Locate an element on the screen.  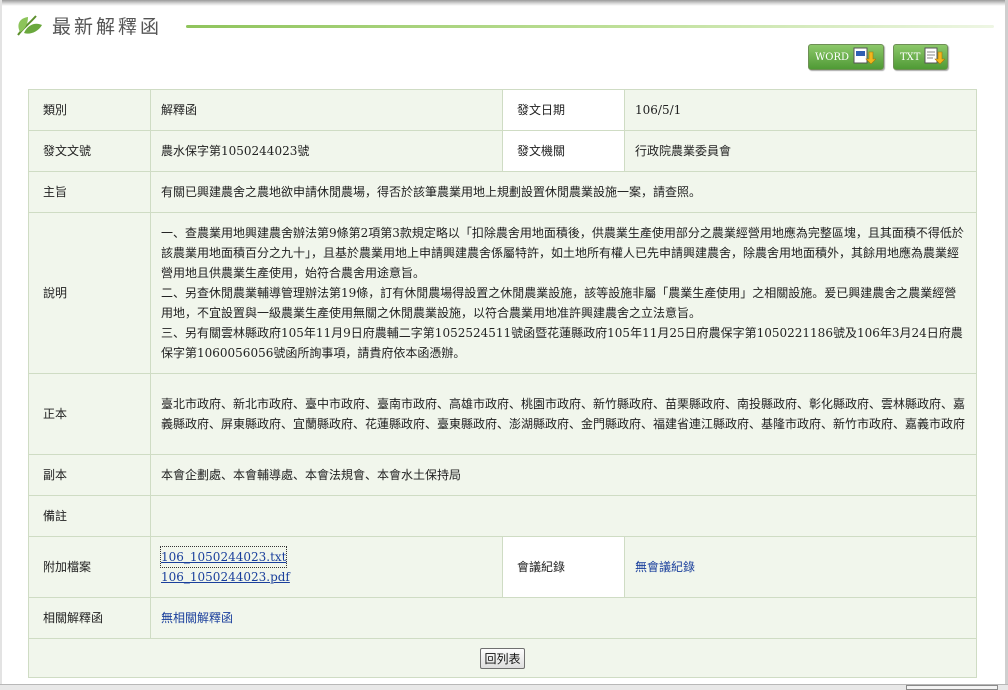
copy-value: 本會企劃處、本會輔導處、本會法規會、本會水土保持局 is located at coordinates (563, 475).